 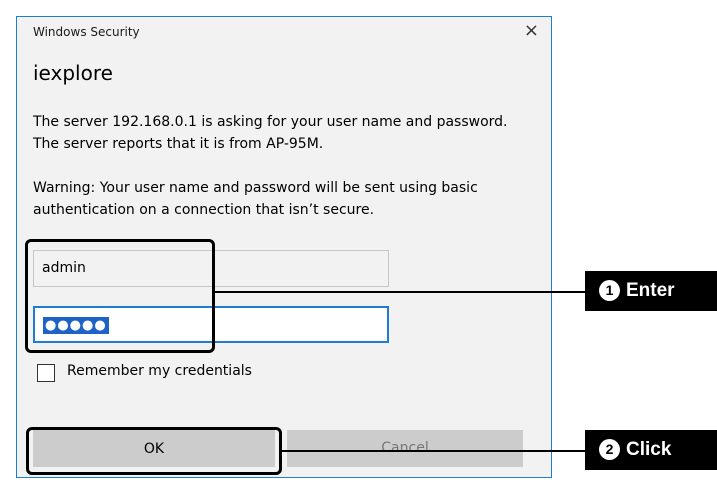 I want to click on dialog-heading: iexplore, so click(x=73, y=73).